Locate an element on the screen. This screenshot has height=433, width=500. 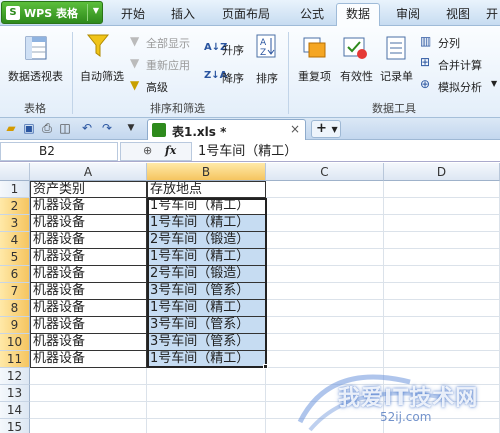
row-header: 10 is located at coordinates (15, 342).